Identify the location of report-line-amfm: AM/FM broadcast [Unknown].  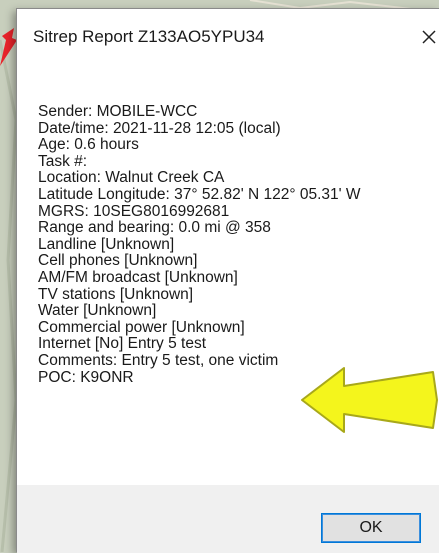
(138, 277).